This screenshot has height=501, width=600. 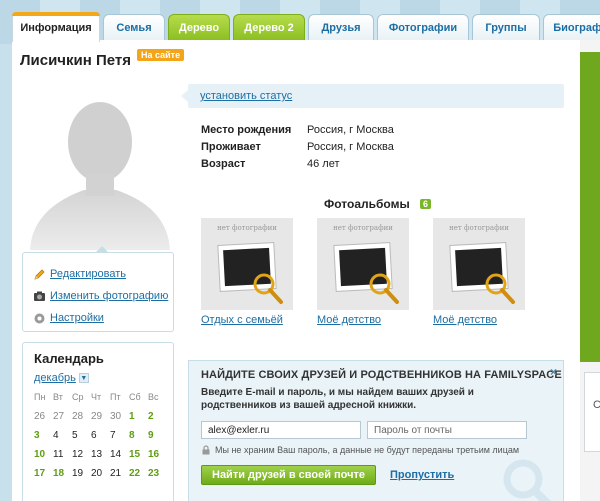 I want to click on info-label: Возраст, so click(x=223, y=164).